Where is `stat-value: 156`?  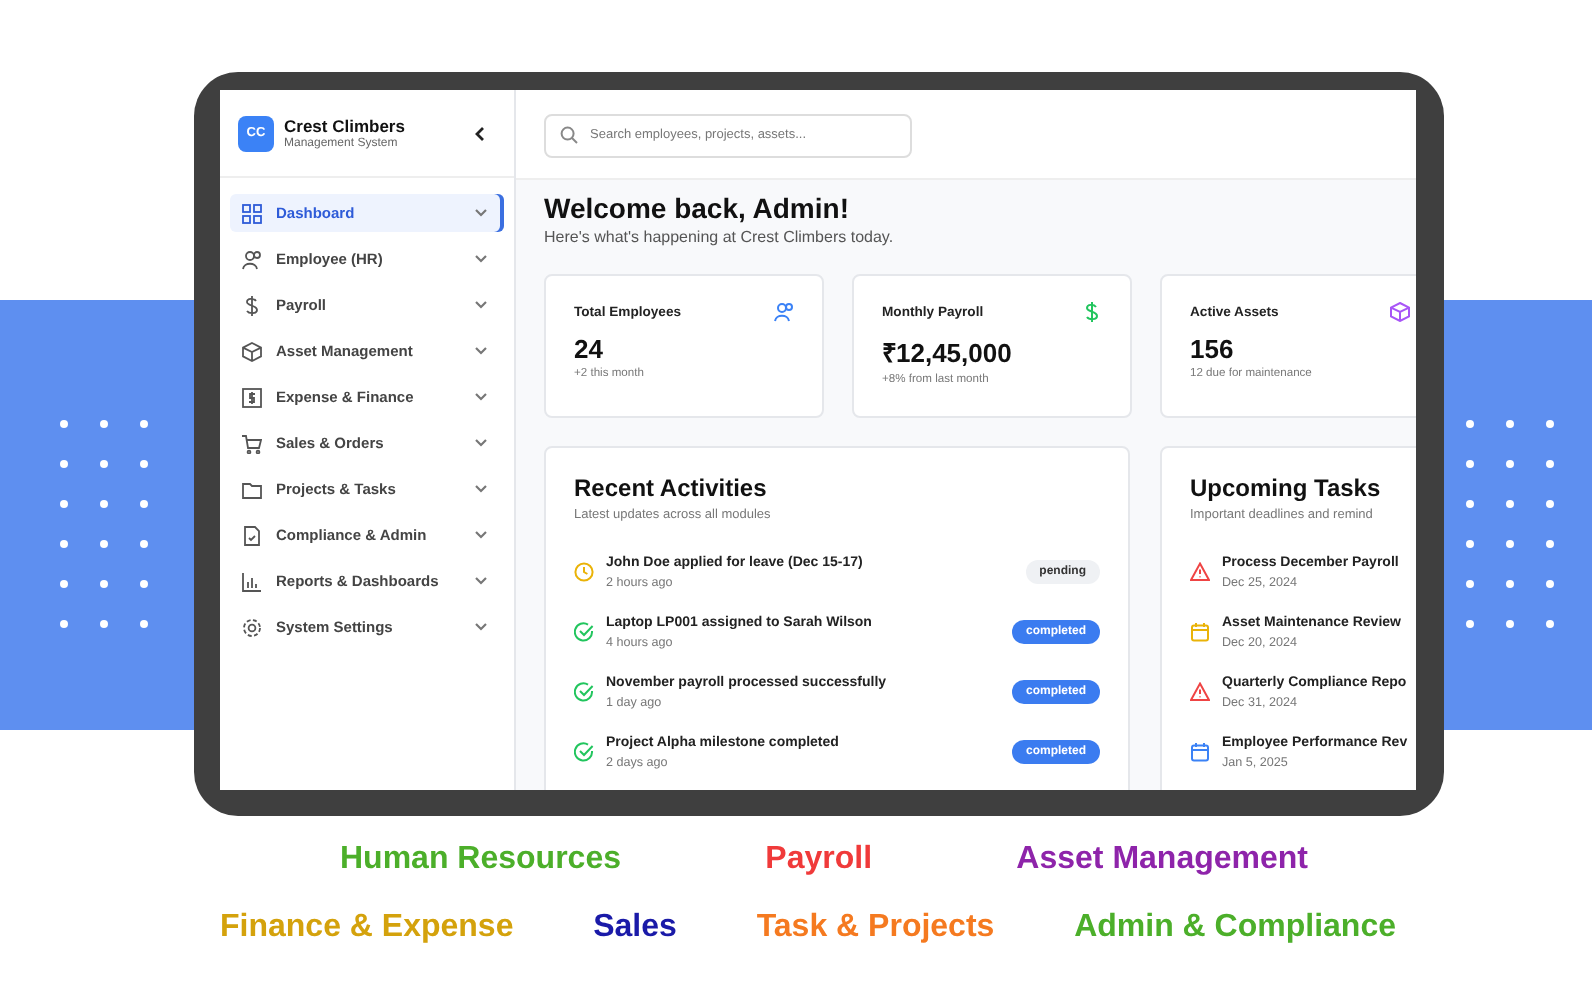
stat-value: 156 is located at coordinates (1213, 349).